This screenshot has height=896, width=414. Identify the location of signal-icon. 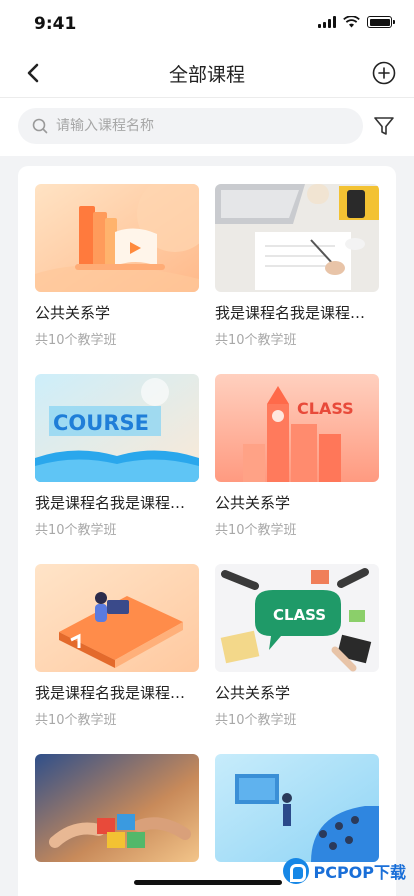
(327, 22).